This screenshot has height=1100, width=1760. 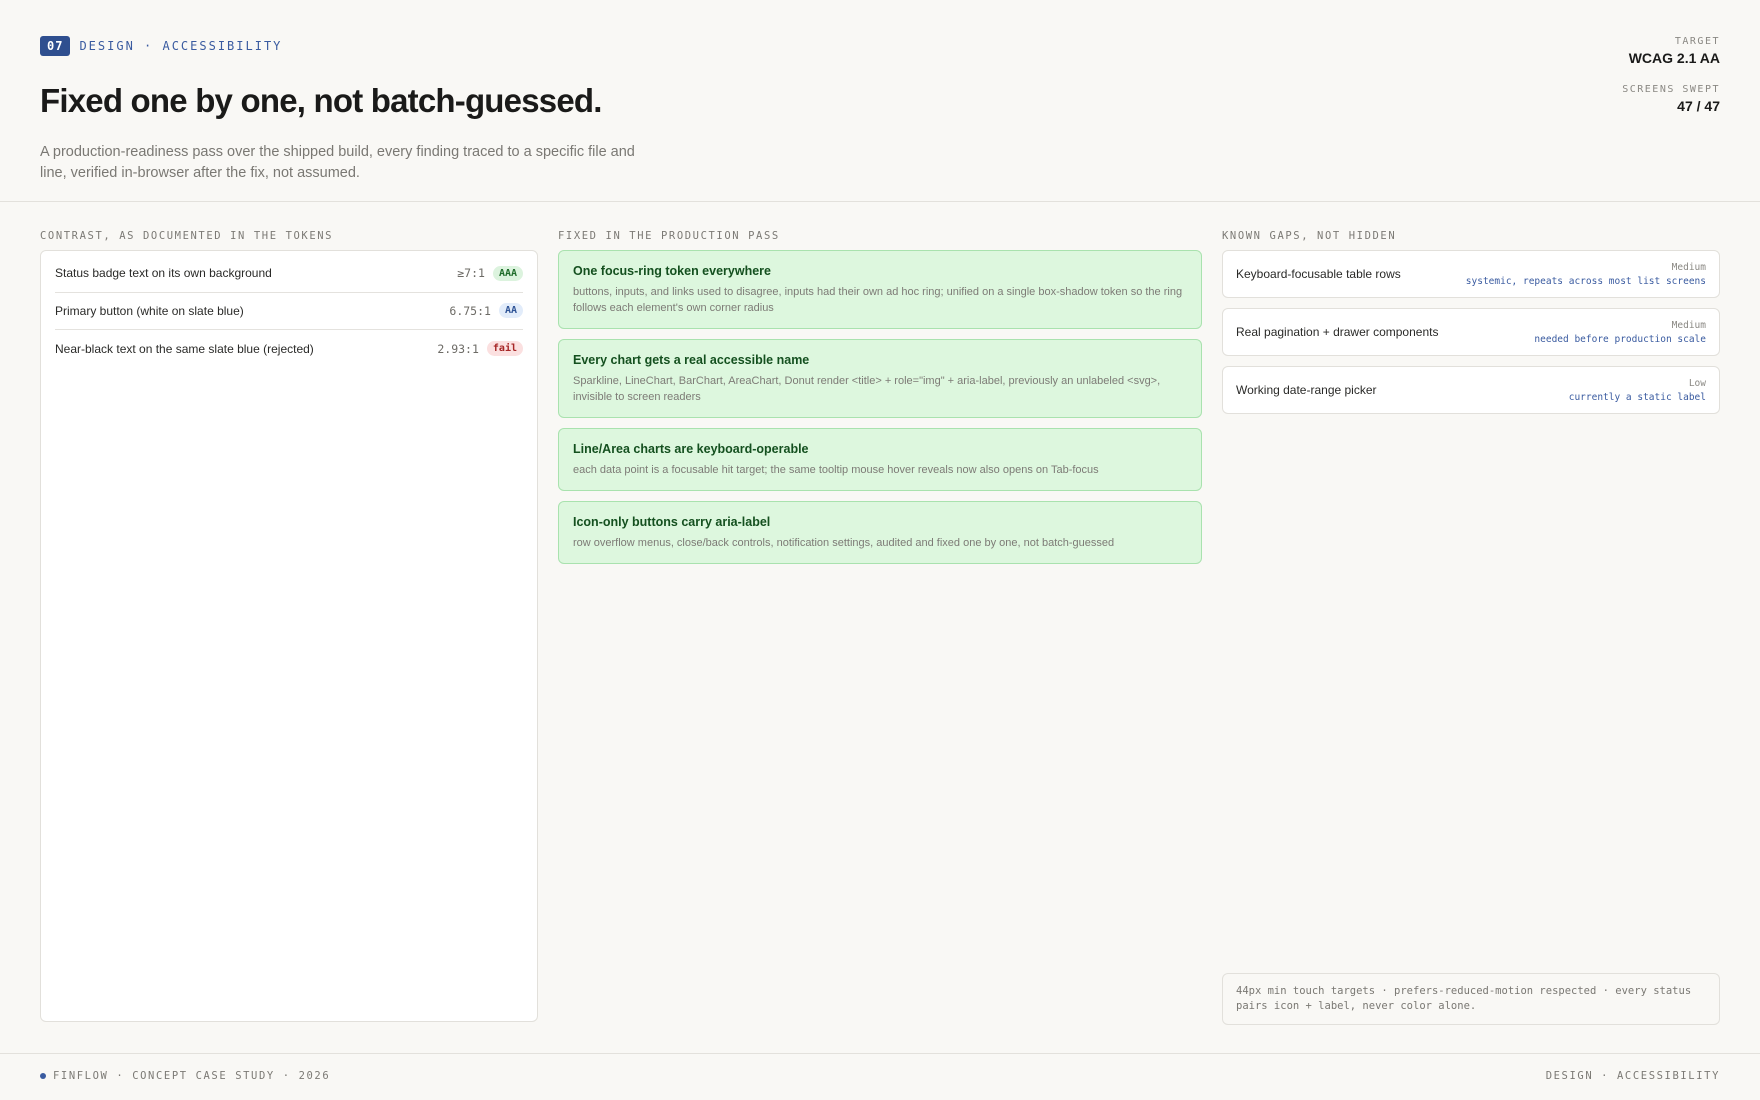 I want to click on gap-label: Real pagination + drawer components, so click(x=1337, y=332).